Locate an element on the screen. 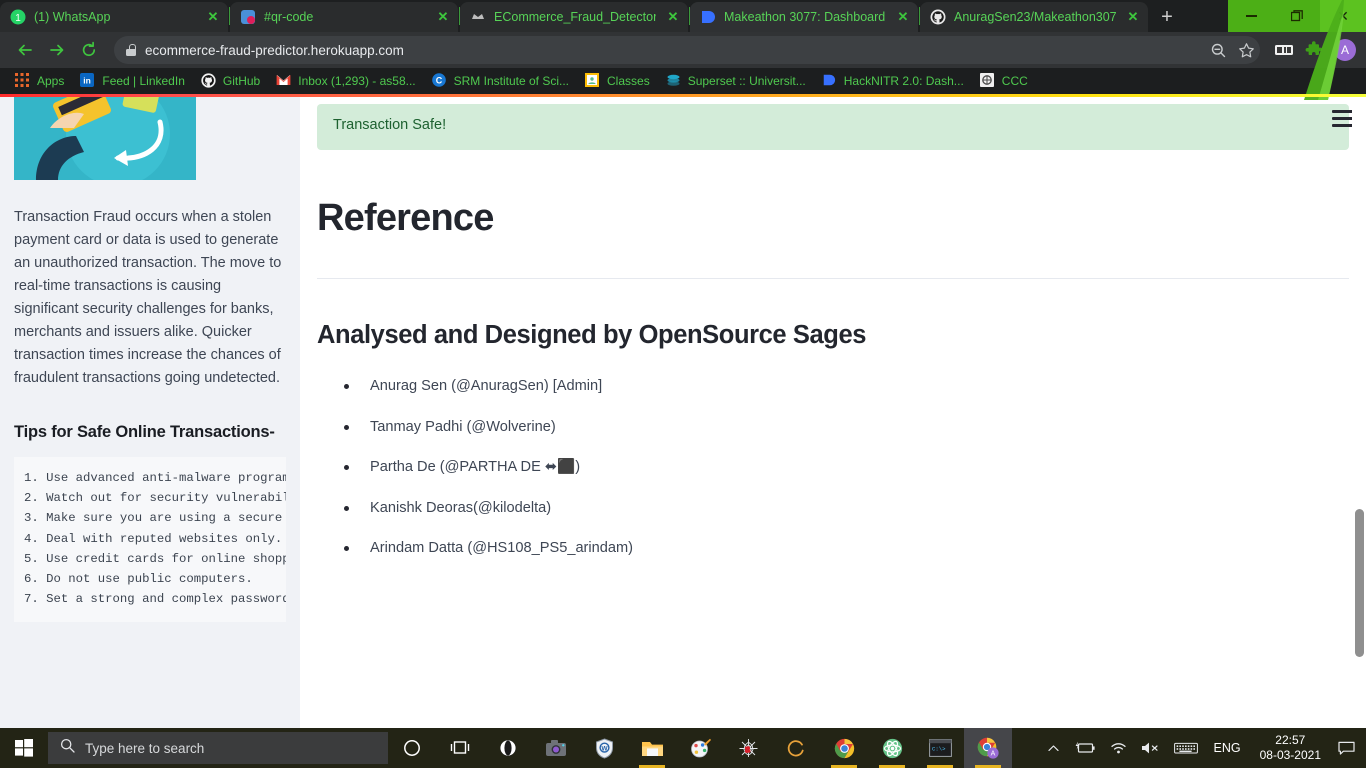 This screenshot has height=768, width=1366. svg-text: W is located at coordinates (604, 748).